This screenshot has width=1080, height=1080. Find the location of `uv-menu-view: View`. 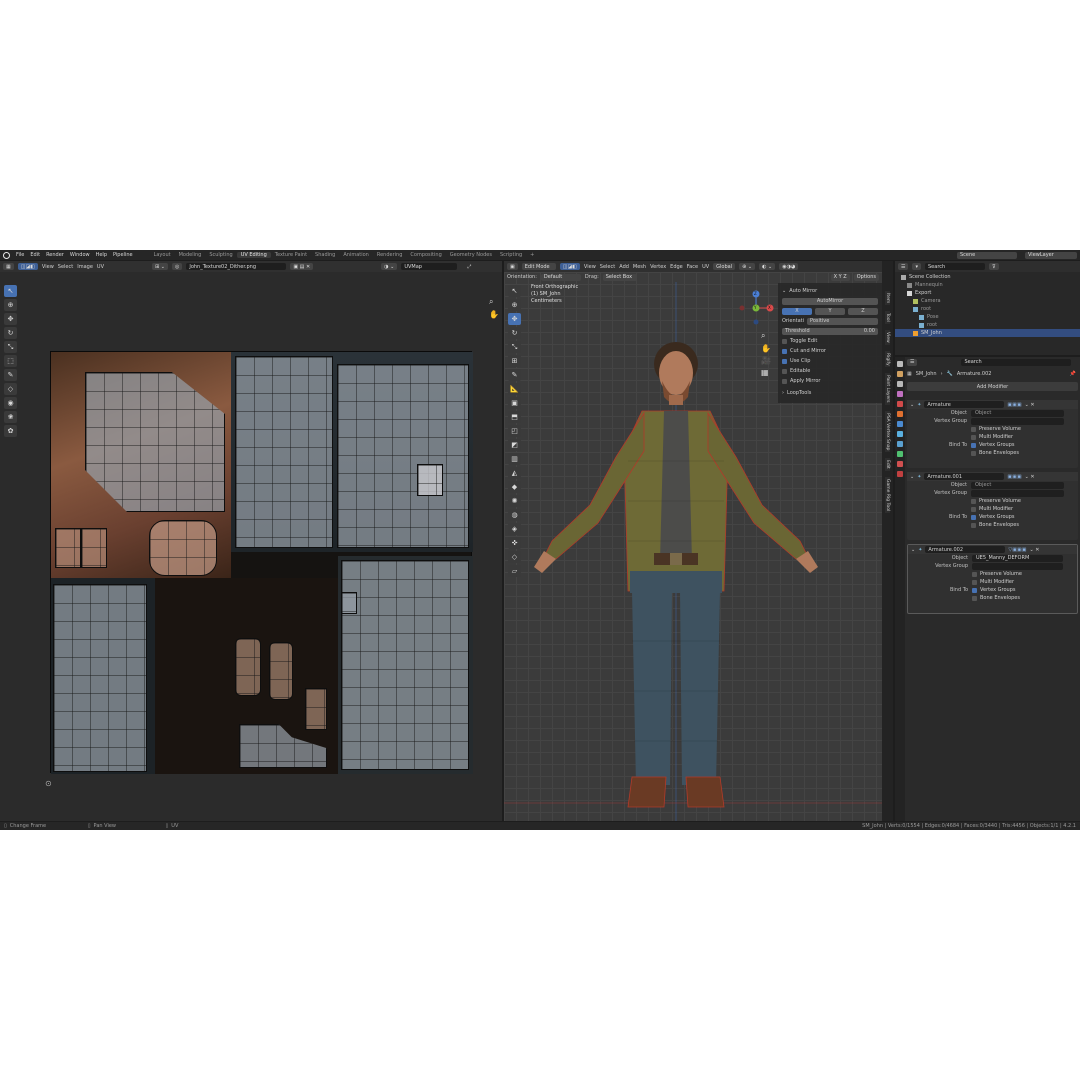

uv-menu-view: View is located at coordinates (48, 267).